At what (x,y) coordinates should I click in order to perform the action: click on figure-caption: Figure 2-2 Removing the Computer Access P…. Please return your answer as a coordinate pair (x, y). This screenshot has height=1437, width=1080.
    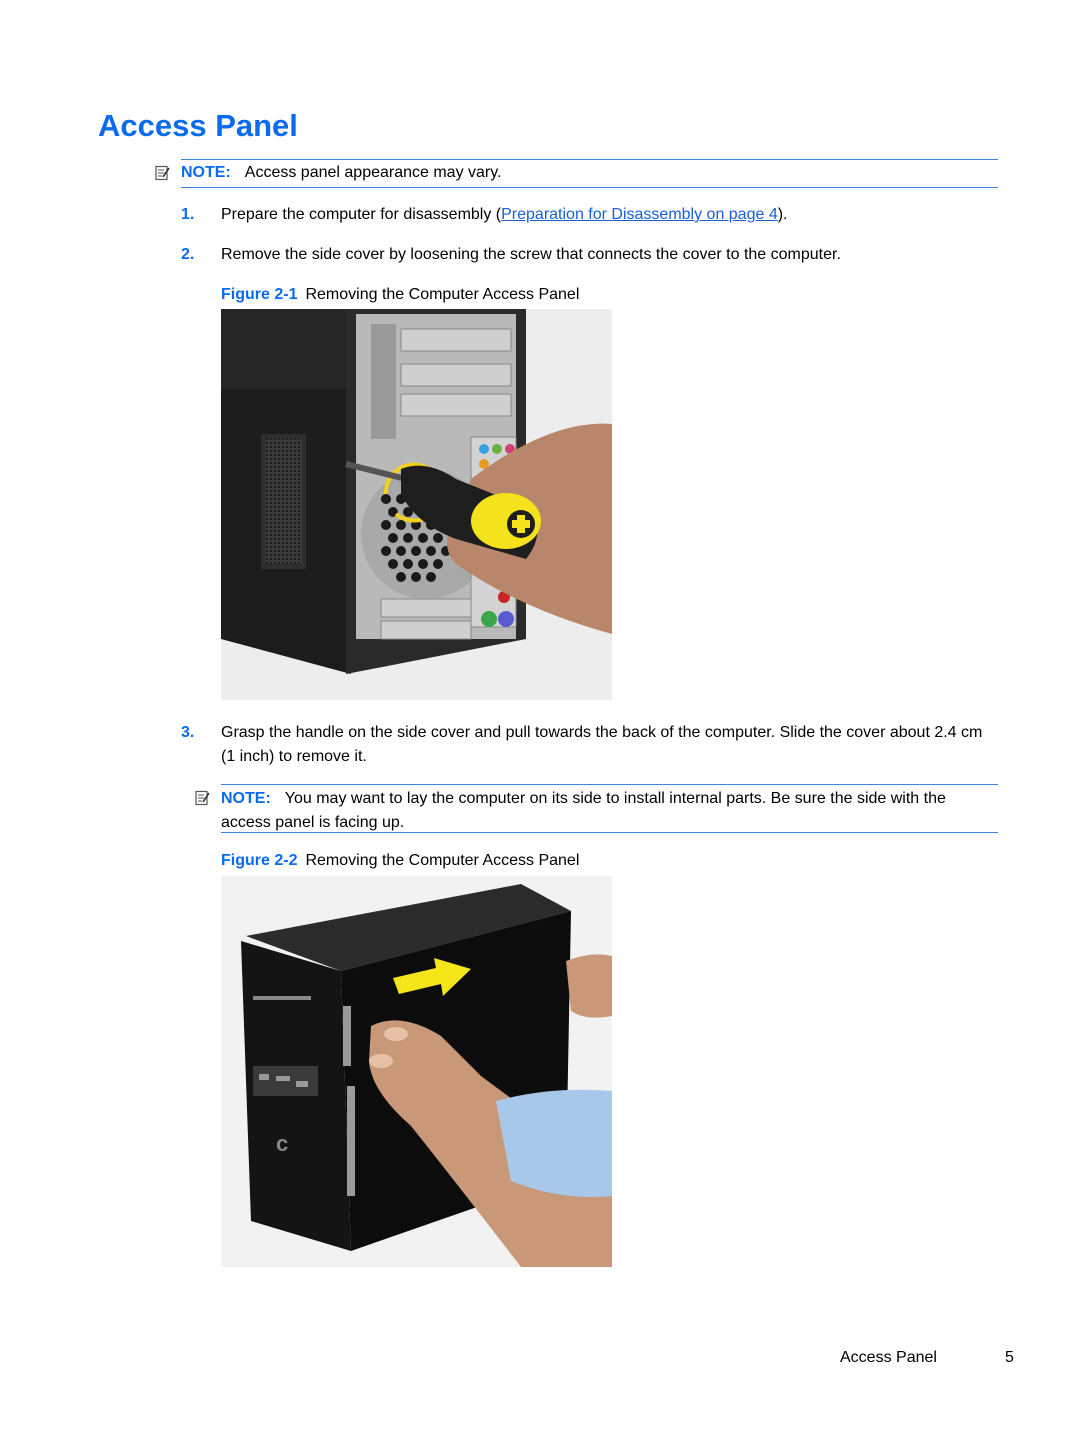
    Looking at the image, I should click on (400, 861).